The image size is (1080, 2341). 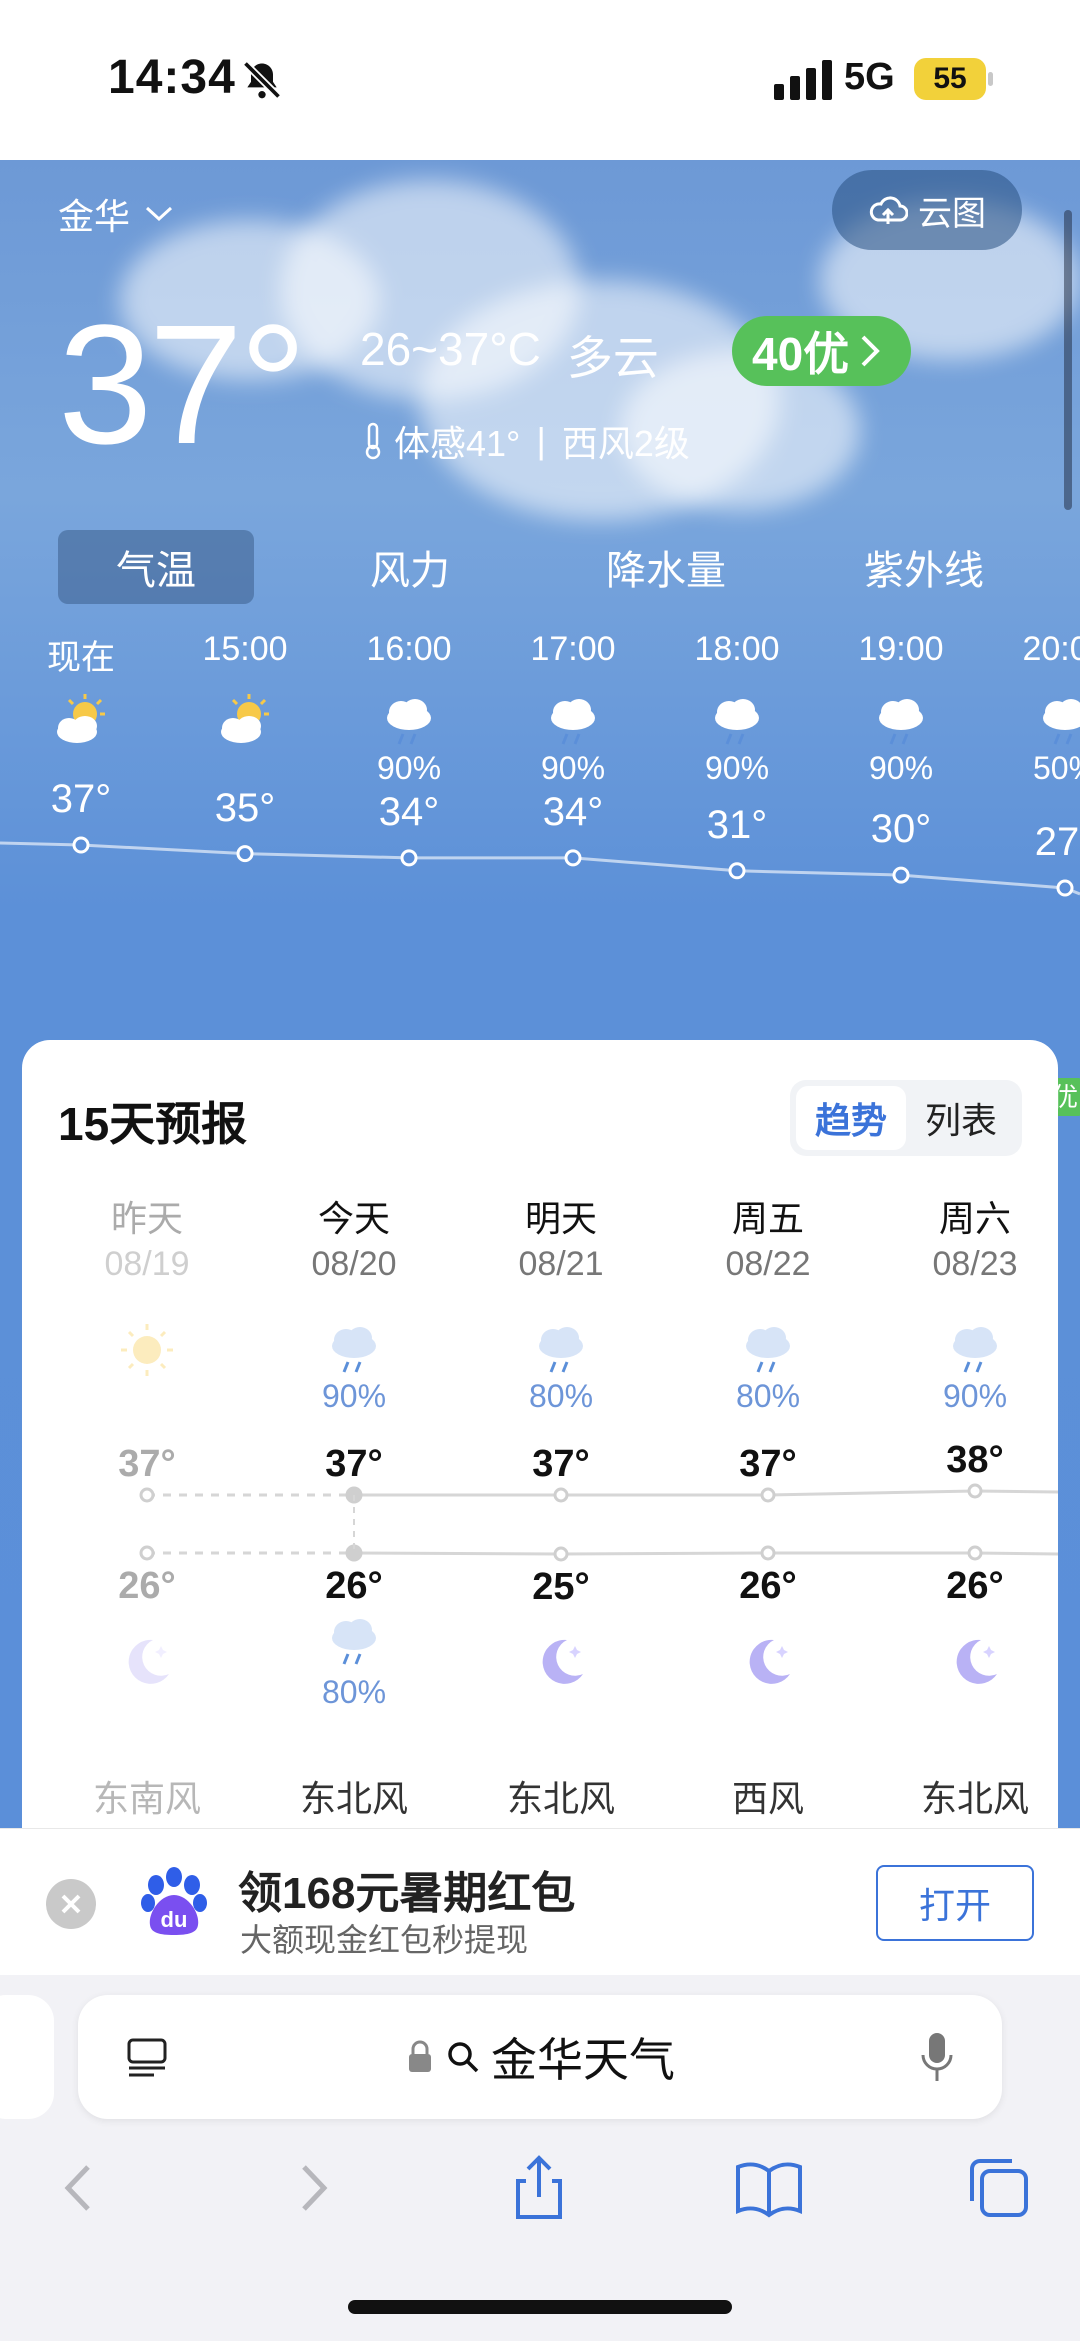 I want to click on address-bar: 金华天气, so click(x=540, y=2057).